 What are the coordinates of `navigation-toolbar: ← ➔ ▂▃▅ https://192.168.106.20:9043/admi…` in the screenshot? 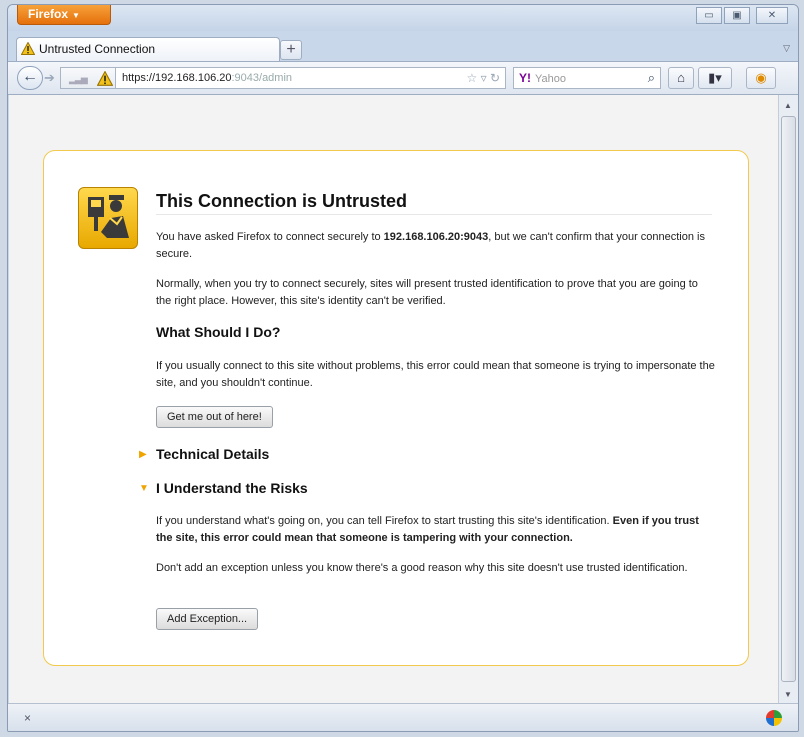 It's located at (403, 78).